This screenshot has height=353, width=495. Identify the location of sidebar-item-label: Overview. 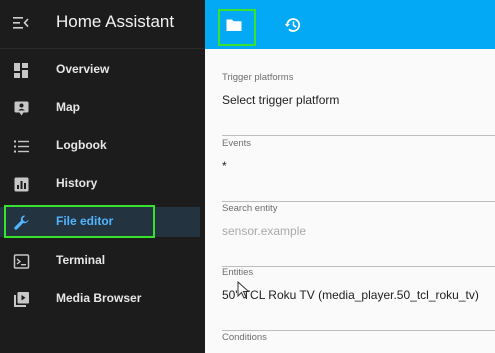
(83, 69).